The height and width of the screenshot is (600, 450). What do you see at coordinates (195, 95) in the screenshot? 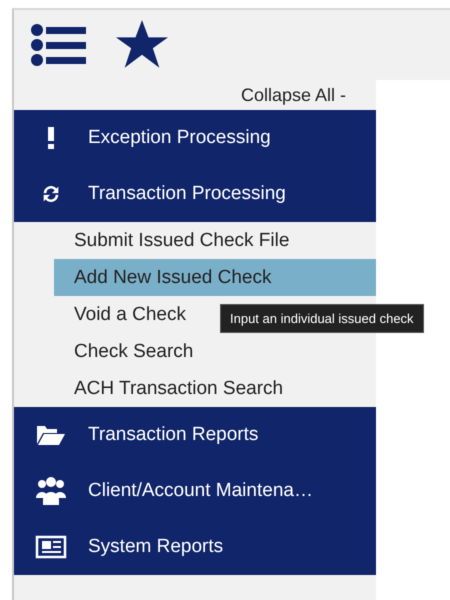
I see `collapse-all-link: Collapse All -` at bounding box center [195, 95].